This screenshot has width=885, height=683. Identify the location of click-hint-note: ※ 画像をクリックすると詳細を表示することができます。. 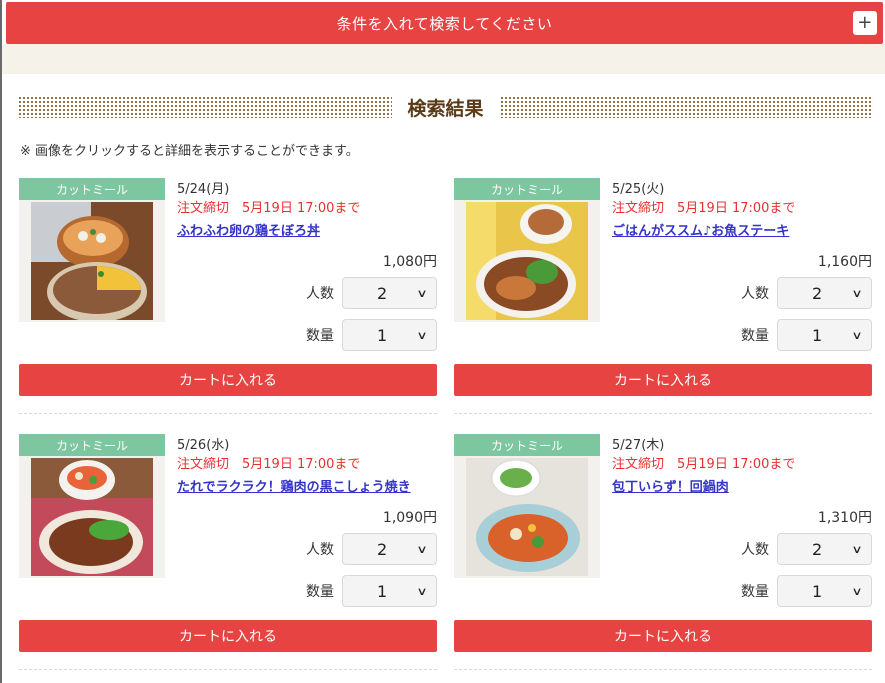
(189, 151).